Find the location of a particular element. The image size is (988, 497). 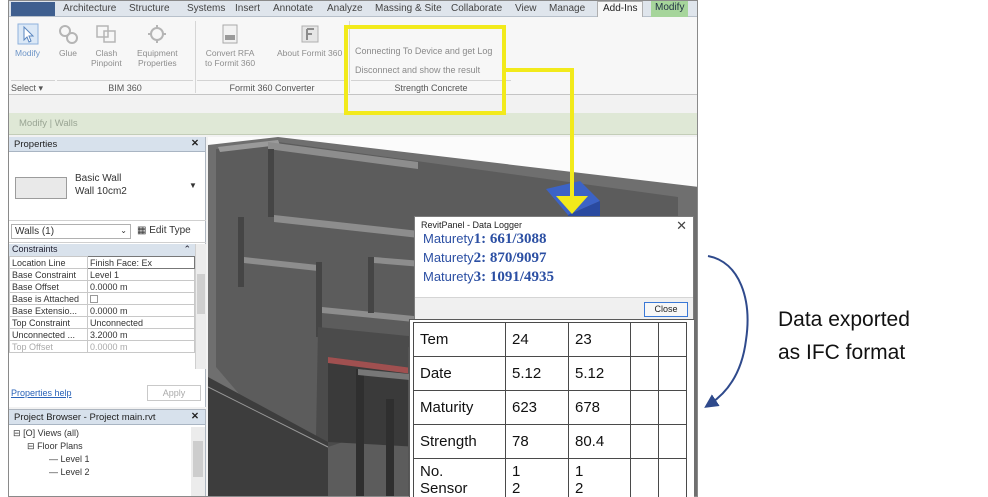

table-cell: 78 is located at coordinates (537, 441).